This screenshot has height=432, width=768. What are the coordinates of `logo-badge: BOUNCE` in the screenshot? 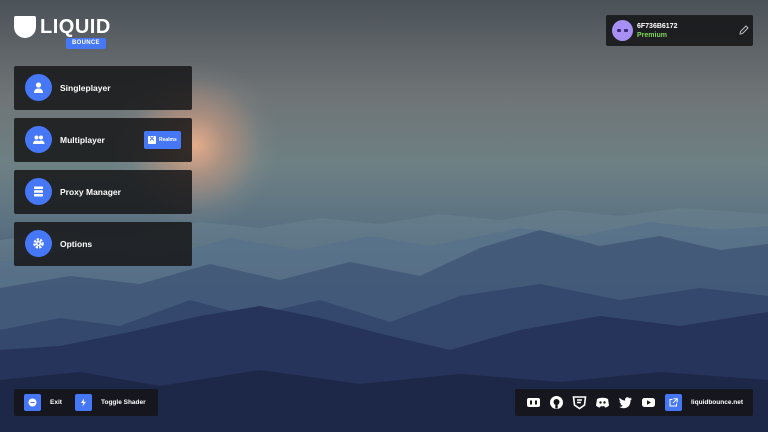 It's located at (86, 43).